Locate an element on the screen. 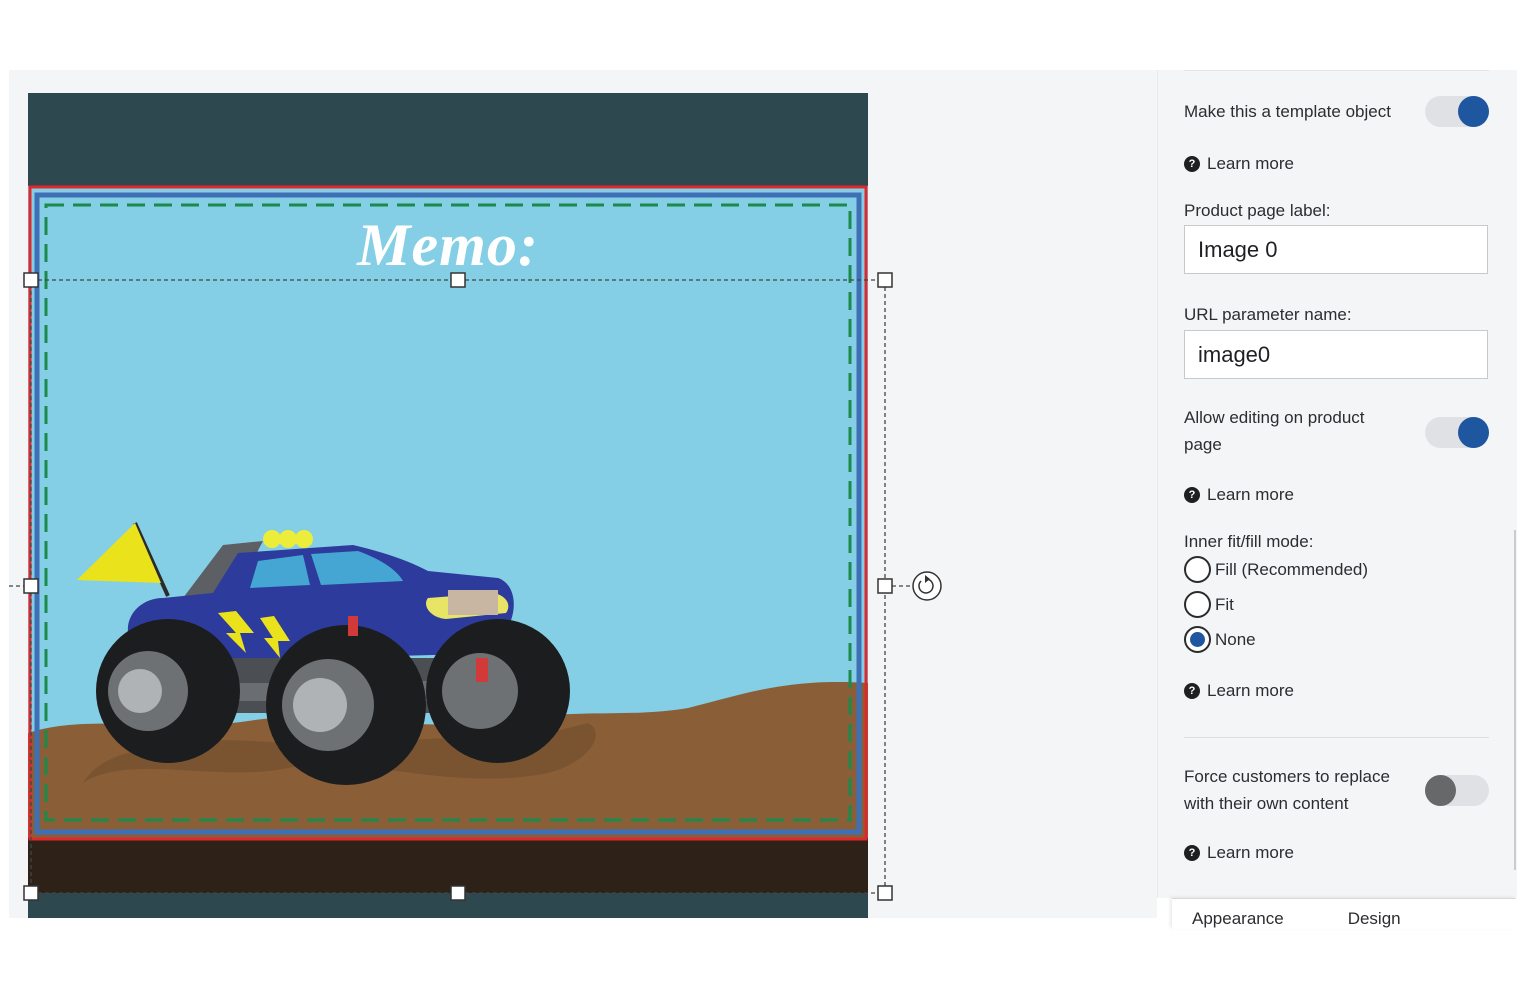 The height and width of the screenshot is (1000, 1534). resize-handle-right is located at coordinates (885, 586).